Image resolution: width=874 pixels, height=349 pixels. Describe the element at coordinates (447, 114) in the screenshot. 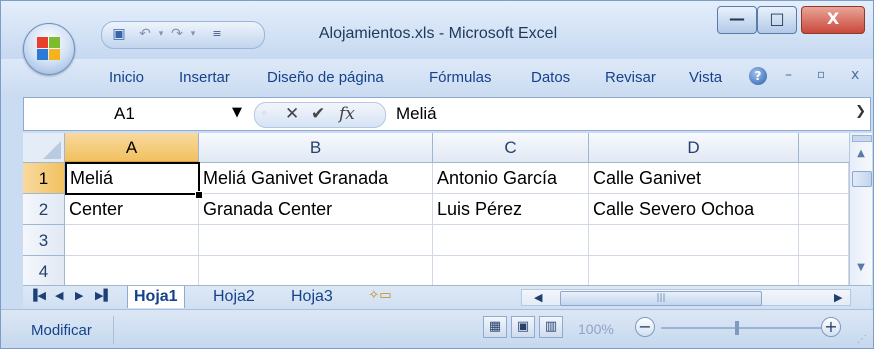

I see `formula-bar: A1 ▼ ◦ ✕ ✔ fx Meliá ❯` at that location.